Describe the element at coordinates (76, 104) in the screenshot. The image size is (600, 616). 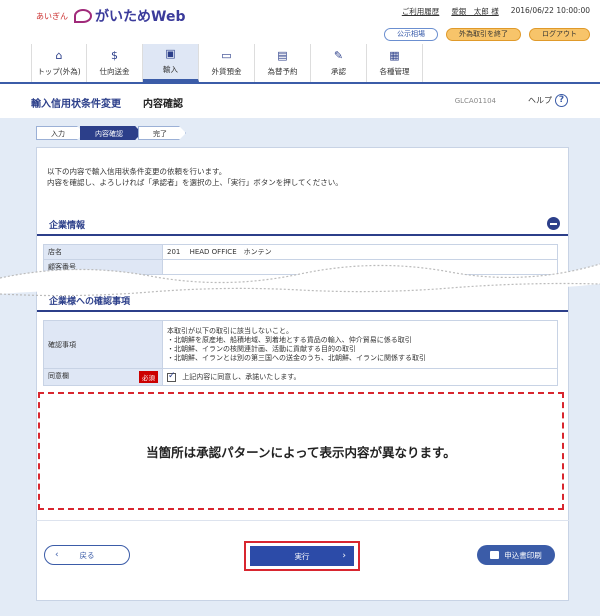
I see `page-title: 輸入信用状条件変更` at that location.